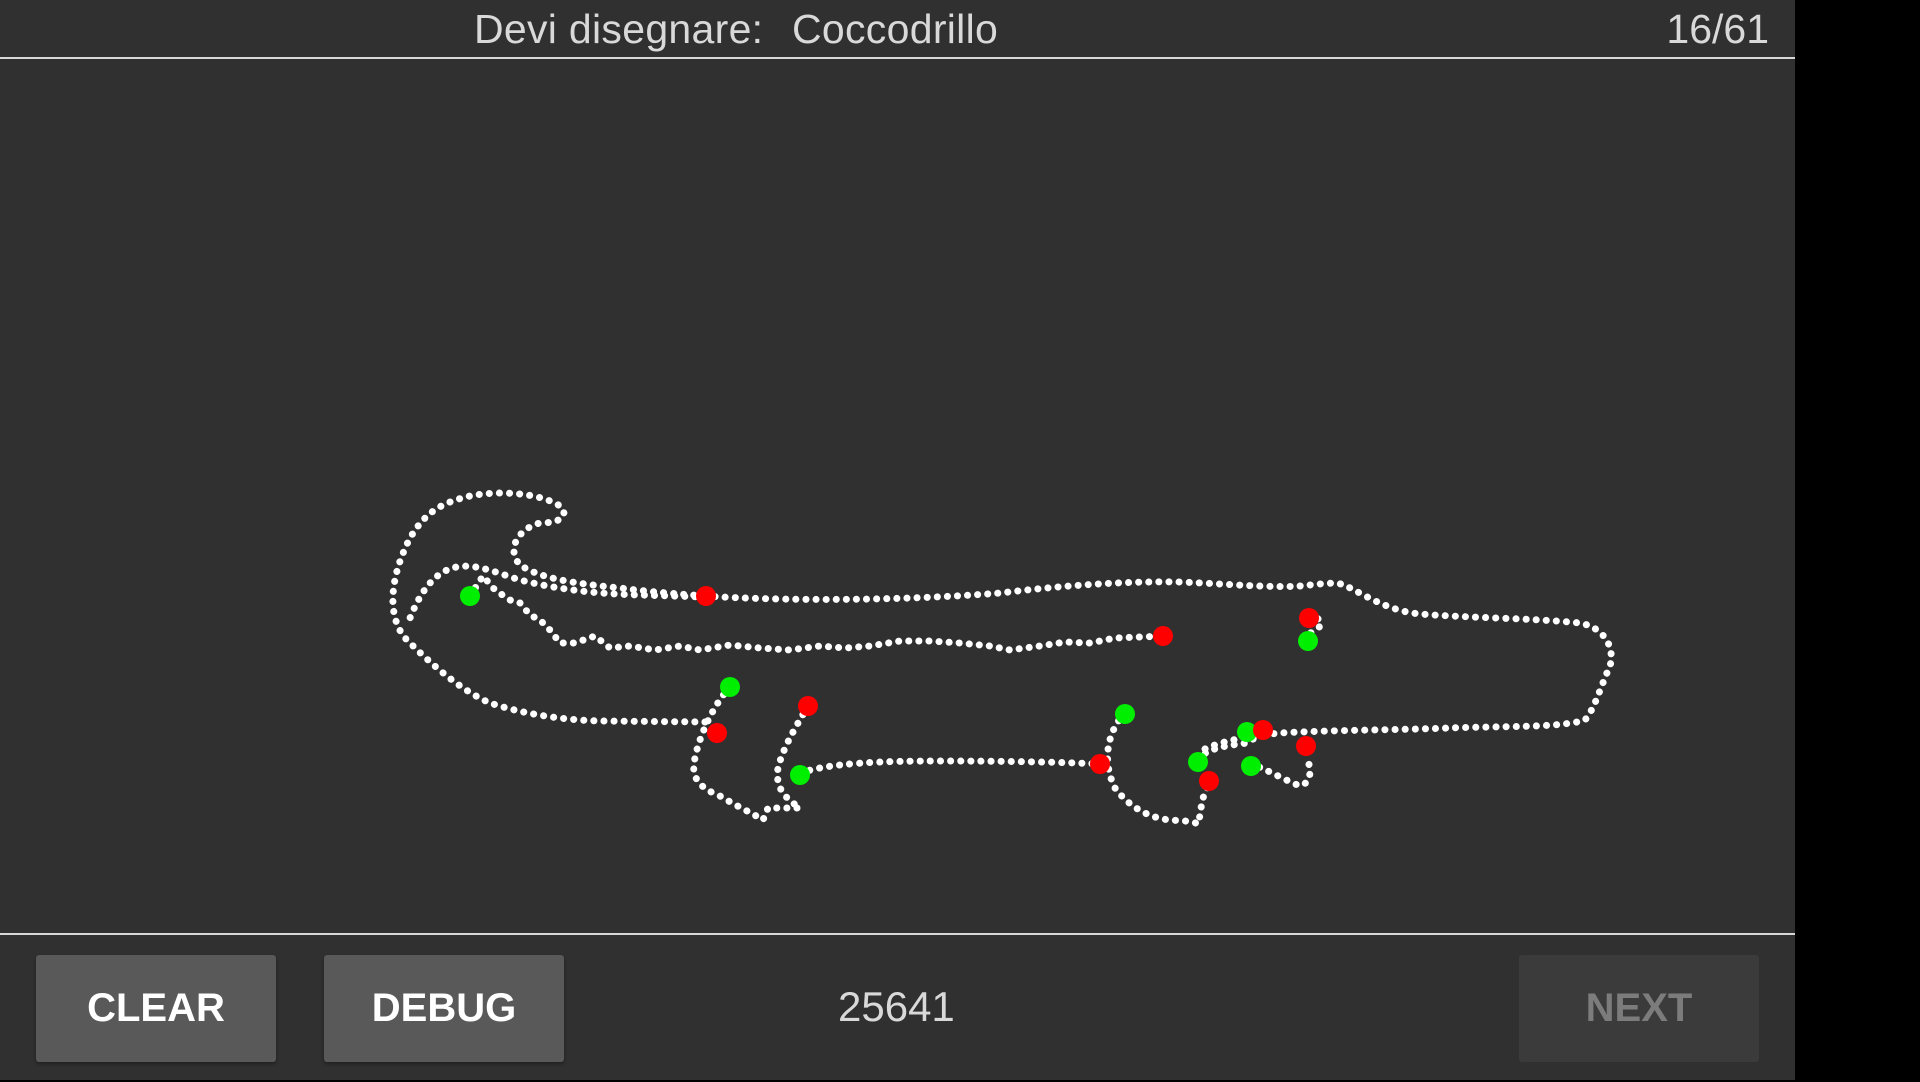 The image size is (1920, 1082). What do you see at coordinates (1158, 666) in the screenshot?
I see `stroke-back` at bounding box center [1158, 666].